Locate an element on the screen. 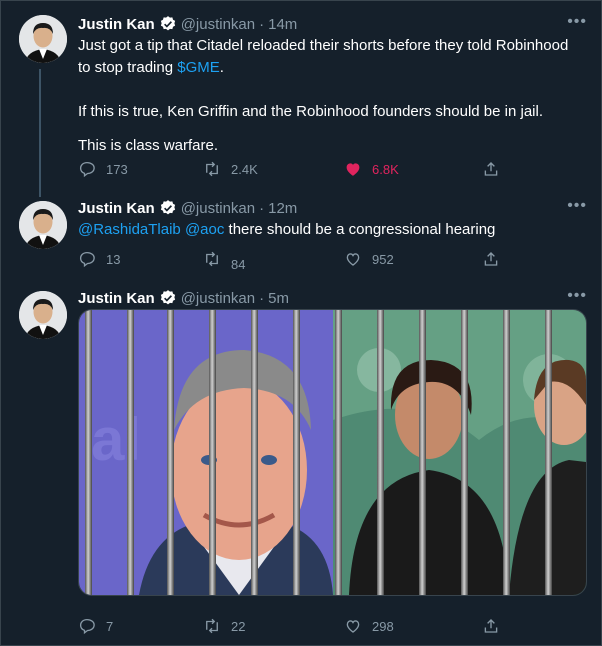 This screenshot has width=602, height=646. tweet-timestamp: 12m is located at coordinates (282, 208).